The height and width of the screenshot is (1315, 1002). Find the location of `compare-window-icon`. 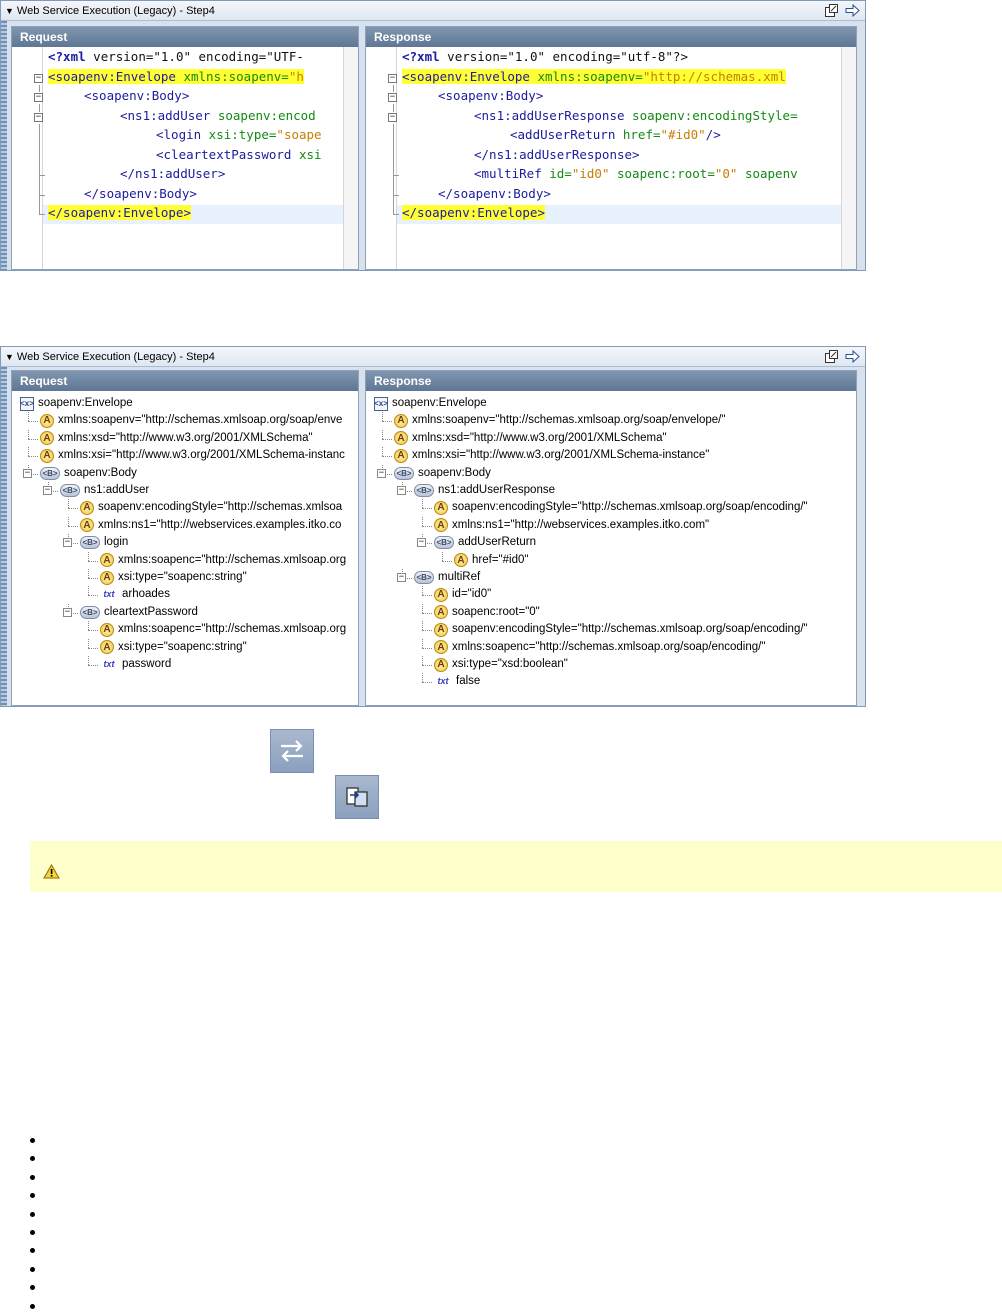

compare-window-icon is located at coordinates (357, 797).